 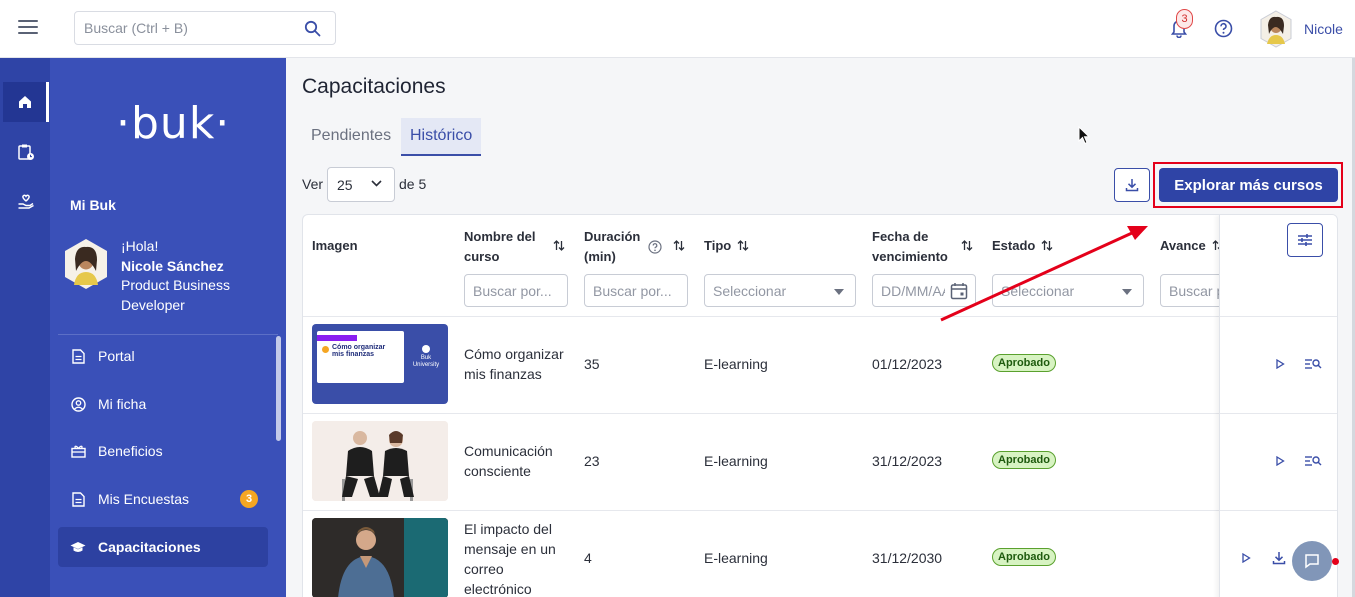 I want to click on filter-due-date, so click(x=924, y=290).